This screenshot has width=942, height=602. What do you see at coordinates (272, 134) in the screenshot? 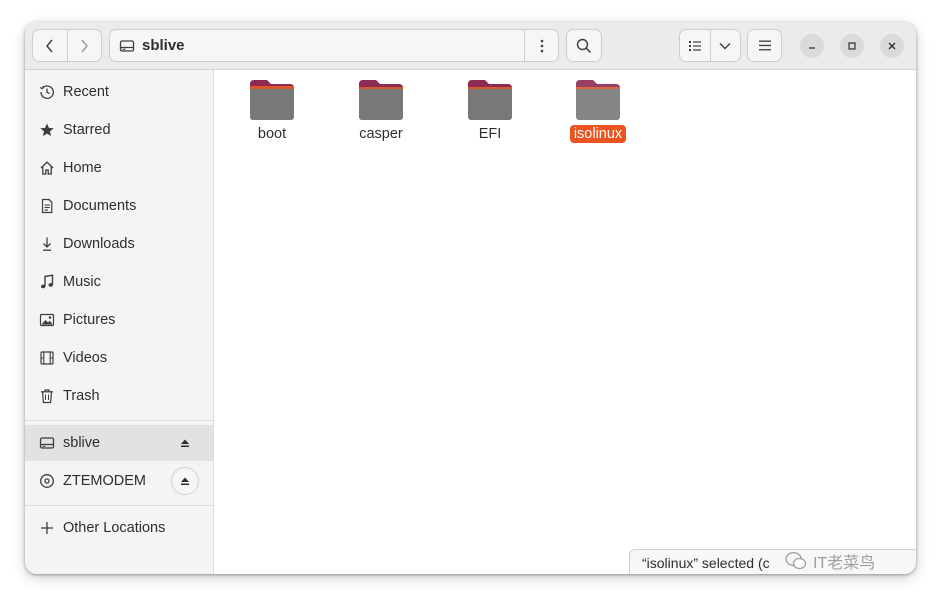
I see `folder-name: boot` at bounding box center [272, 134].